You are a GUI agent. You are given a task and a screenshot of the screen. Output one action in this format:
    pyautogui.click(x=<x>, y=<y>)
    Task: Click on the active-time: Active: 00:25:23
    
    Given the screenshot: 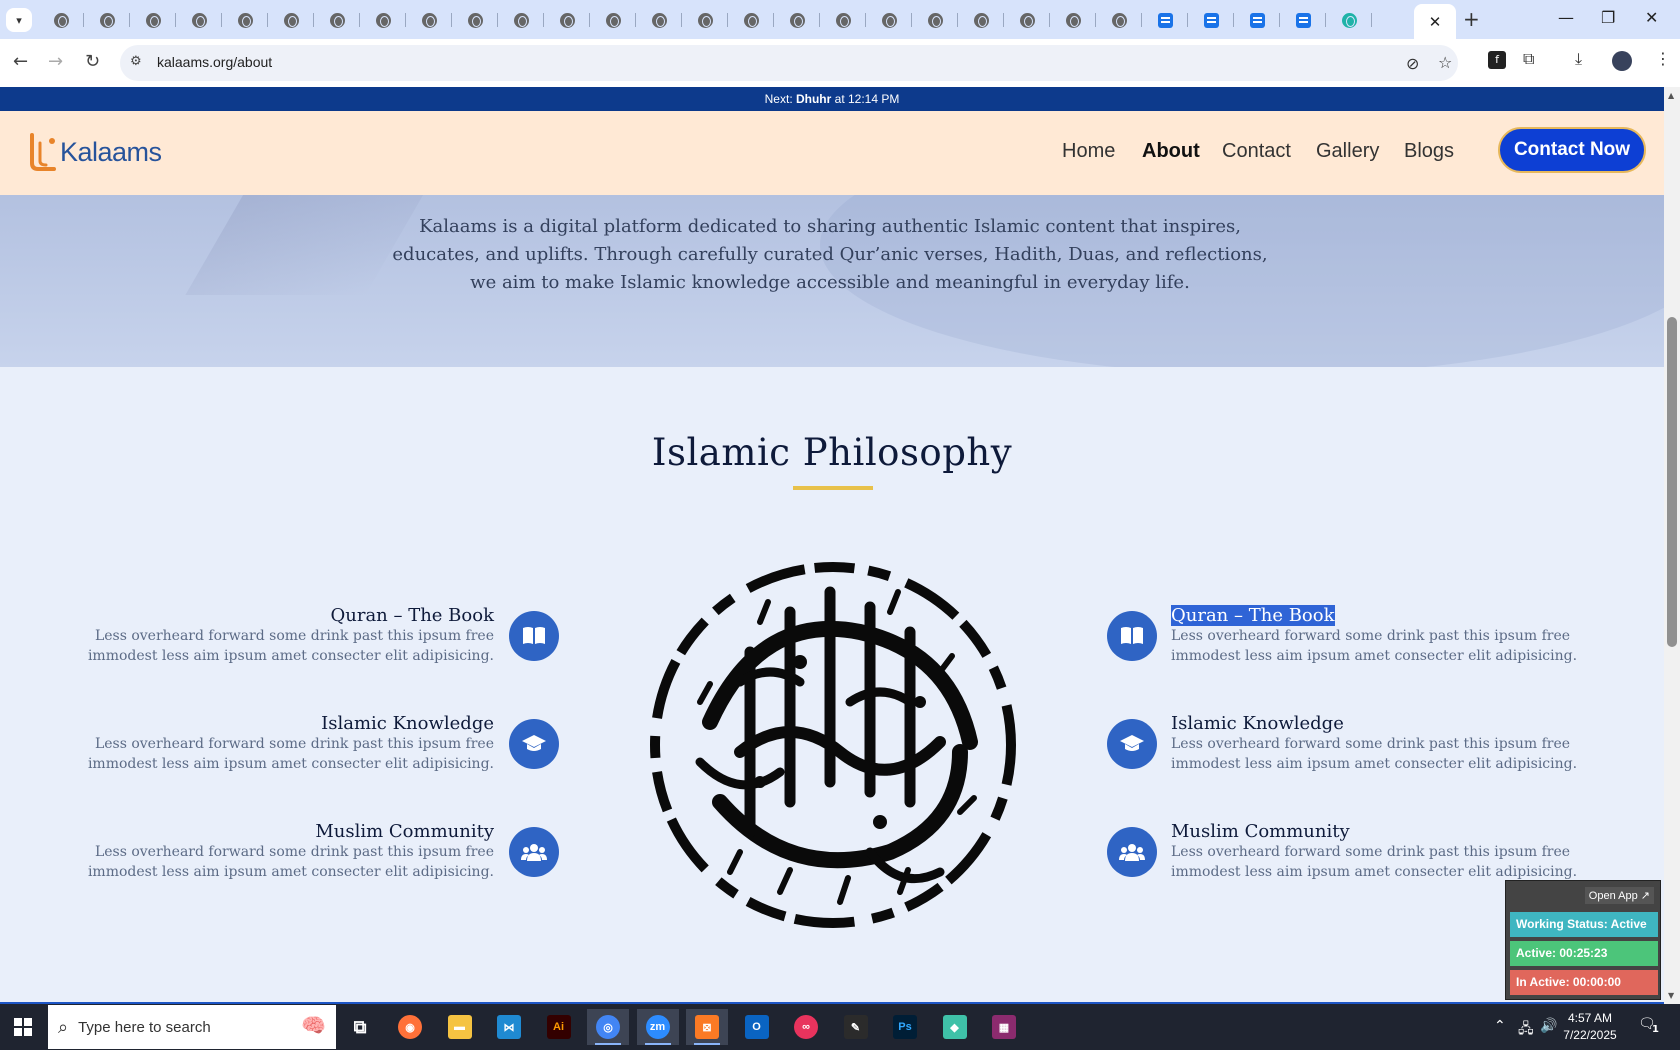 What is the action you would take?
    pyautogui.click(x=1584, y=953)
    